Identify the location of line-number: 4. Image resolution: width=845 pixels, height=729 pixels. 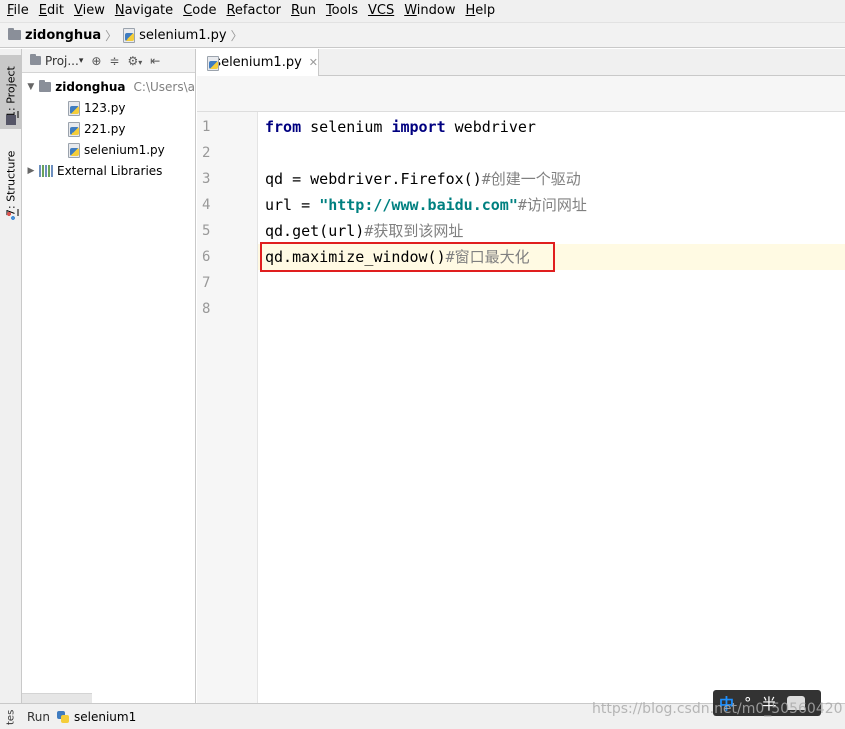
(206, 205).